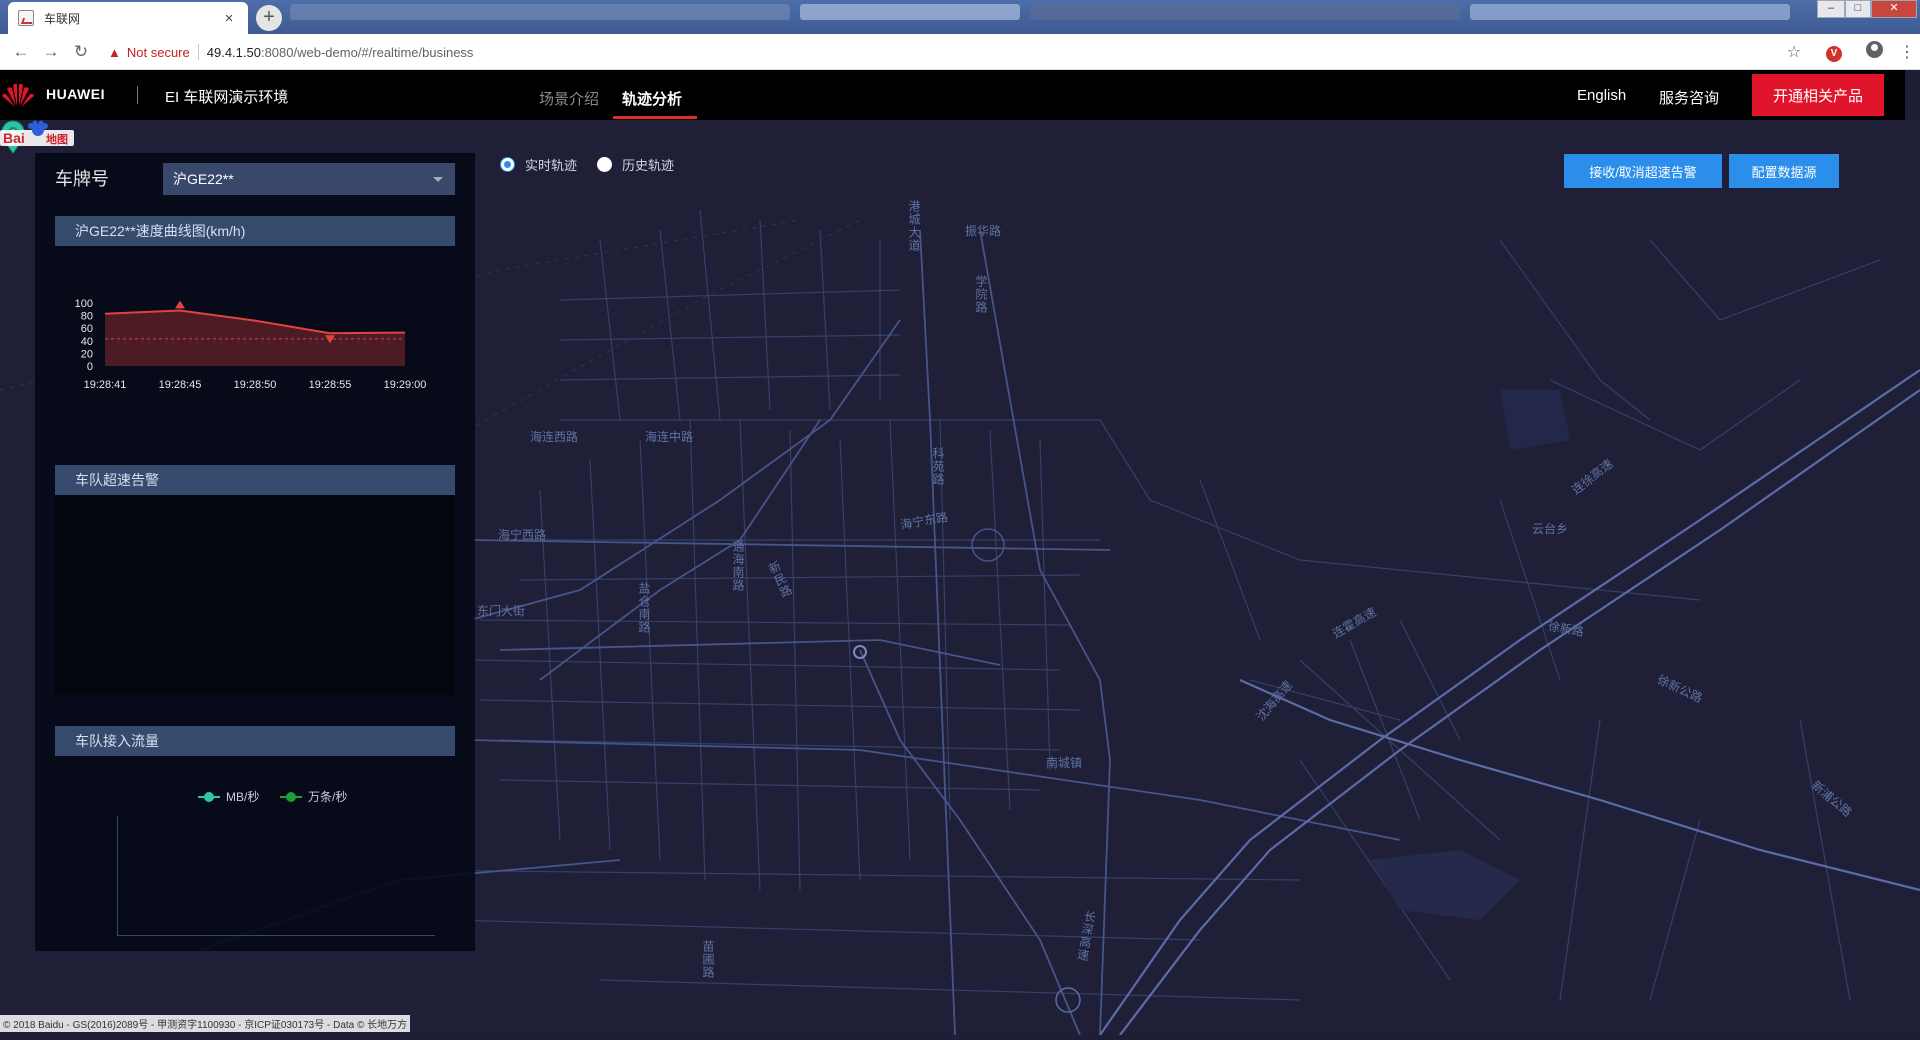  Describe the element at coordinates (569, 98) in the screenshot. I see `nav-scene-intro: 场景介绍` at that location.